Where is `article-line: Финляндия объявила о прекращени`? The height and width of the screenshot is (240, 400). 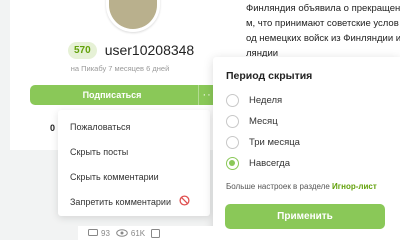 article-line: Финляндия объявила о прекращени is located at coordinates (323, 8).